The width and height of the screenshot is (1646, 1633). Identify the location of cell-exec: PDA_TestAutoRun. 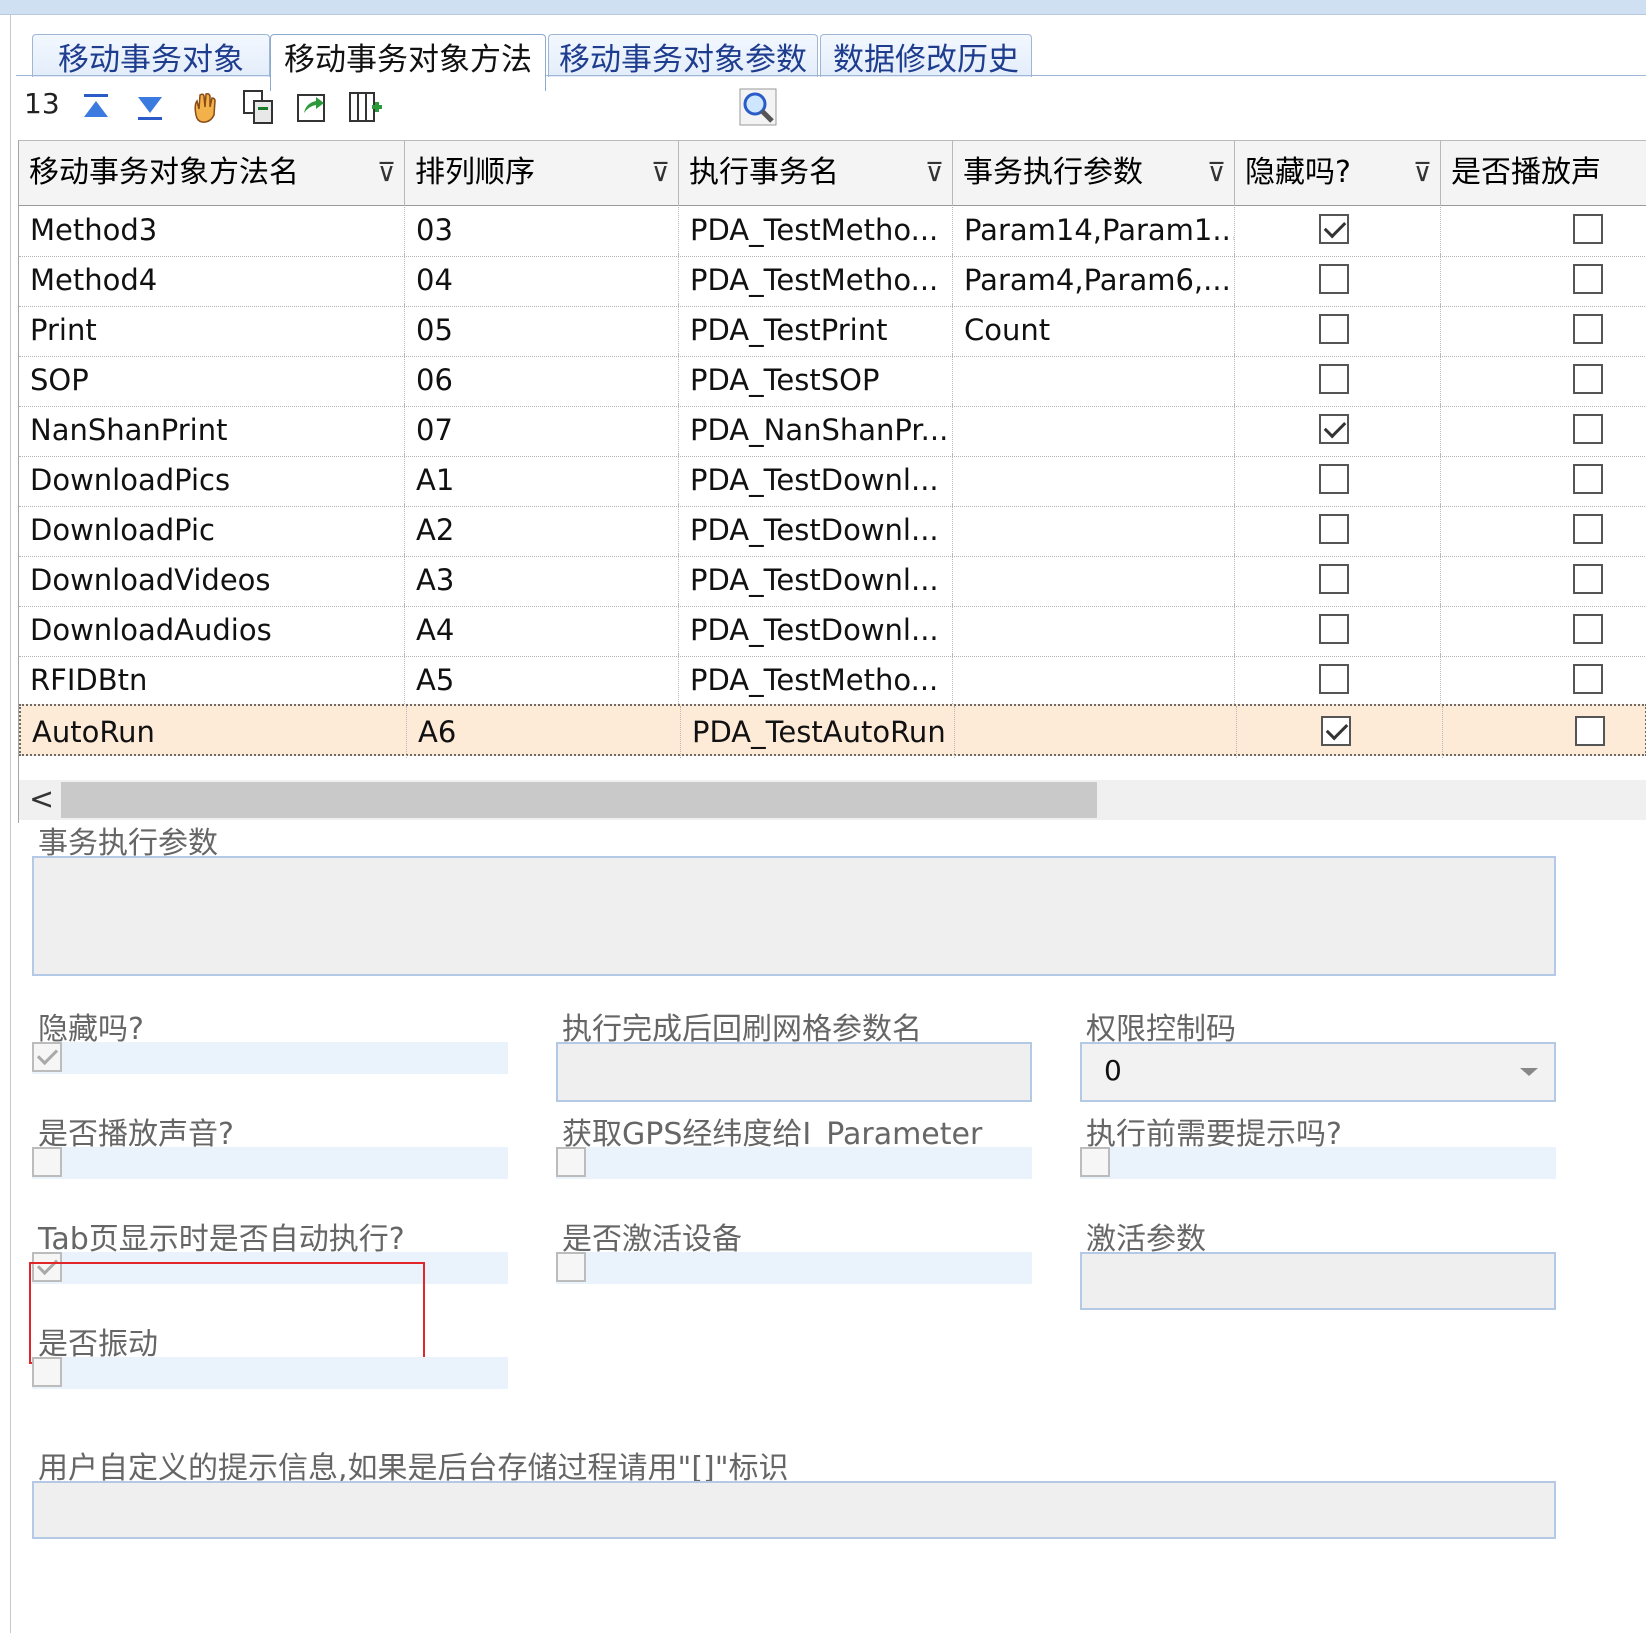
(818, 732).